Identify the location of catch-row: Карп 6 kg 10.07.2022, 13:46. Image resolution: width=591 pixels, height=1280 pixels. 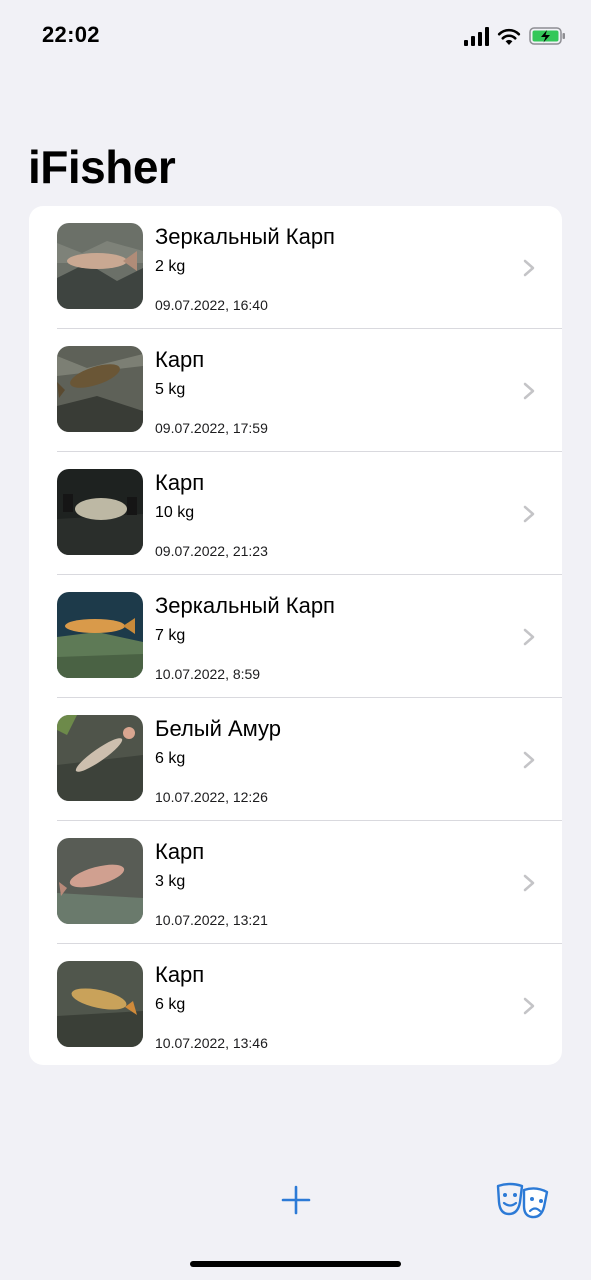
(295, 1004).